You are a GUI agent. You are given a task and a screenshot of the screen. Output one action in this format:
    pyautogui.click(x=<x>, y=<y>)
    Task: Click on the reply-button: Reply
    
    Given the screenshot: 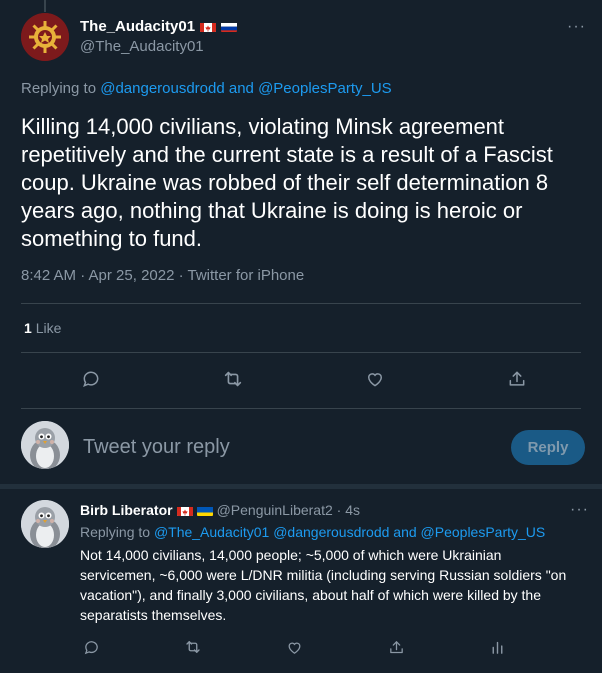 What is the action you would take?
    pyautogui.click(x=548, y=447)
    